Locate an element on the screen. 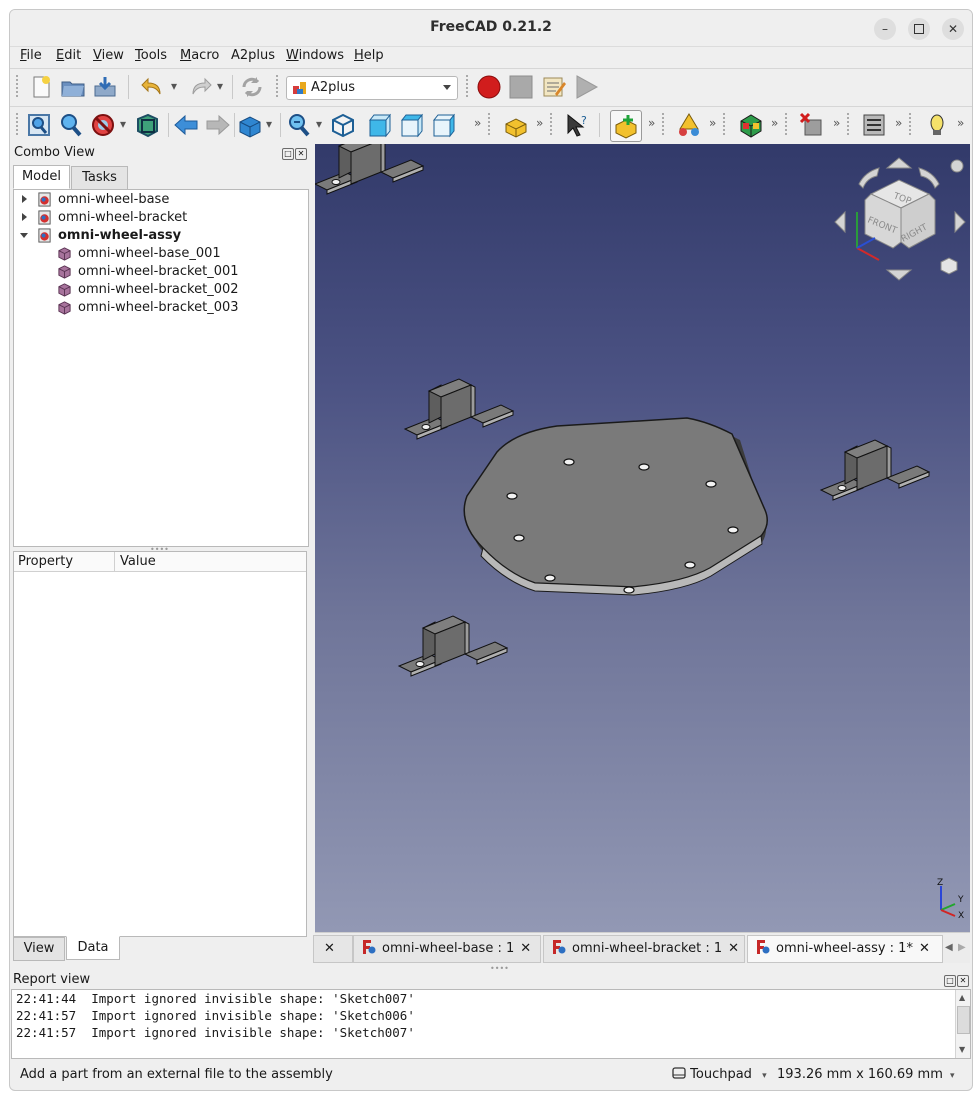 Image resolution: width=980 pixels, height=1098 pixels. navigation-cube: TOP FRONT RIGHT is located at coordinates (899, 220).